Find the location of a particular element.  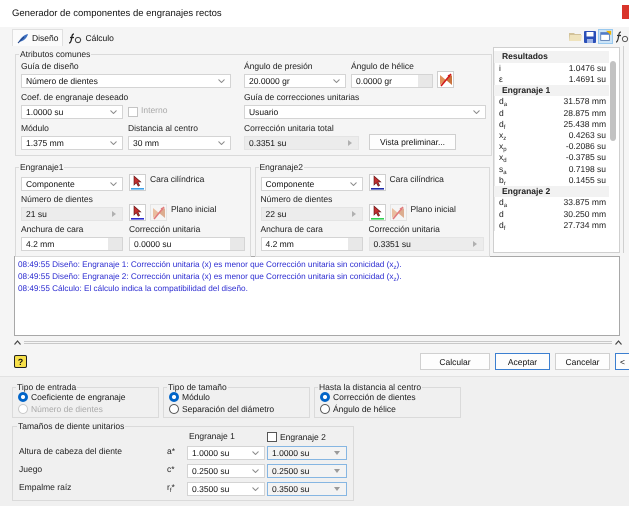

panel-title: Resultados is located at coordinates (552, 56).